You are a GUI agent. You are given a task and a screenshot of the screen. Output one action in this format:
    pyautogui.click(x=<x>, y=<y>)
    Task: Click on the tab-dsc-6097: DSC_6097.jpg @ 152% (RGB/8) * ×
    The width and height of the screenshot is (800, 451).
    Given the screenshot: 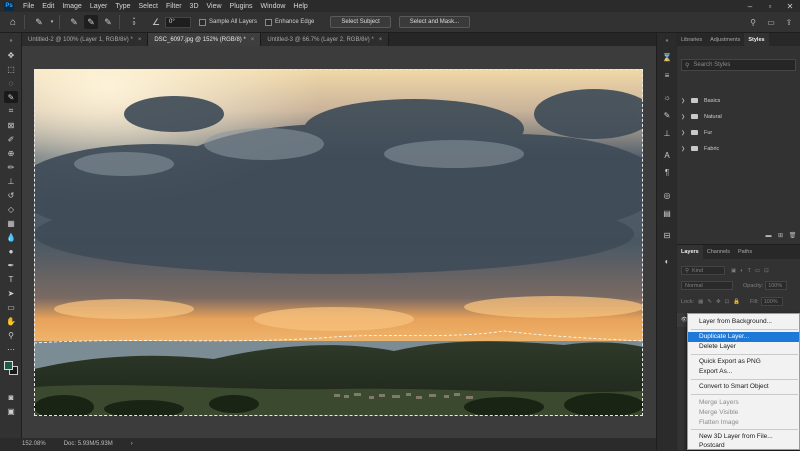 What is the action you would take?
    pyautogui.click(x=205, y=39)
    